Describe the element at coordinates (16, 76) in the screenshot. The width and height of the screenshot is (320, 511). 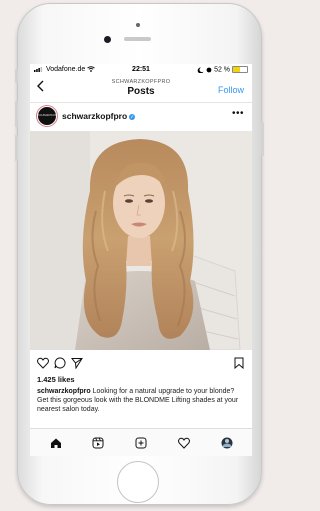
I see `mute-switch` at that location.